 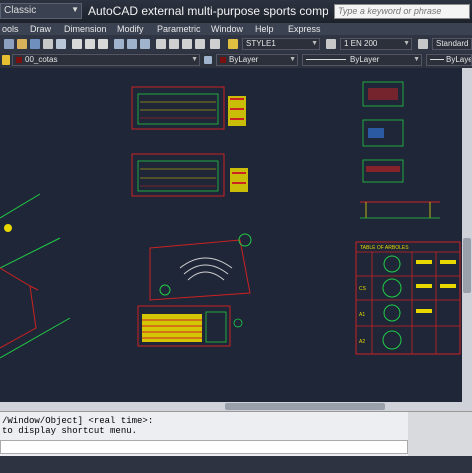 I want to click on dim-style-icon, so click(x=331, y=44).